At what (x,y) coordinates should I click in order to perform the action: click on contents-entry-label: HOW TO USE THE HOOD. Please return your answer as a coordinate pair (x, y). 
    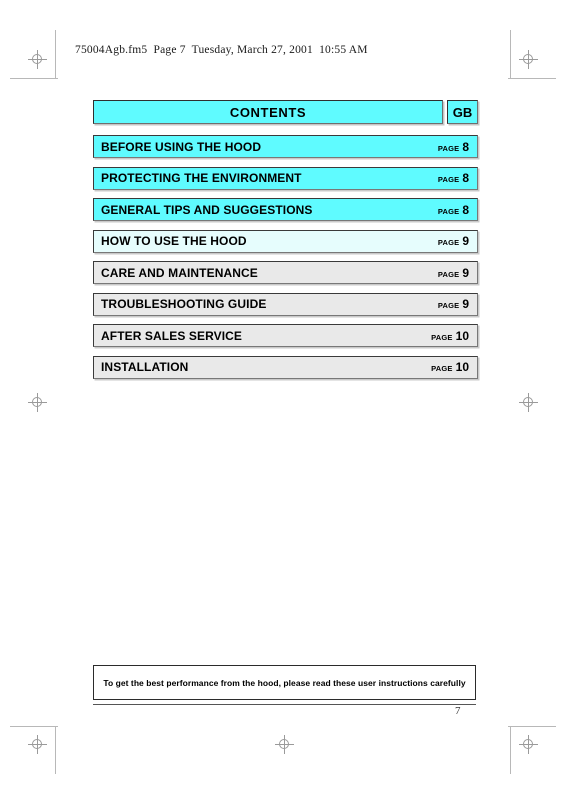
    Looking at the image, I should click on (174, 241).